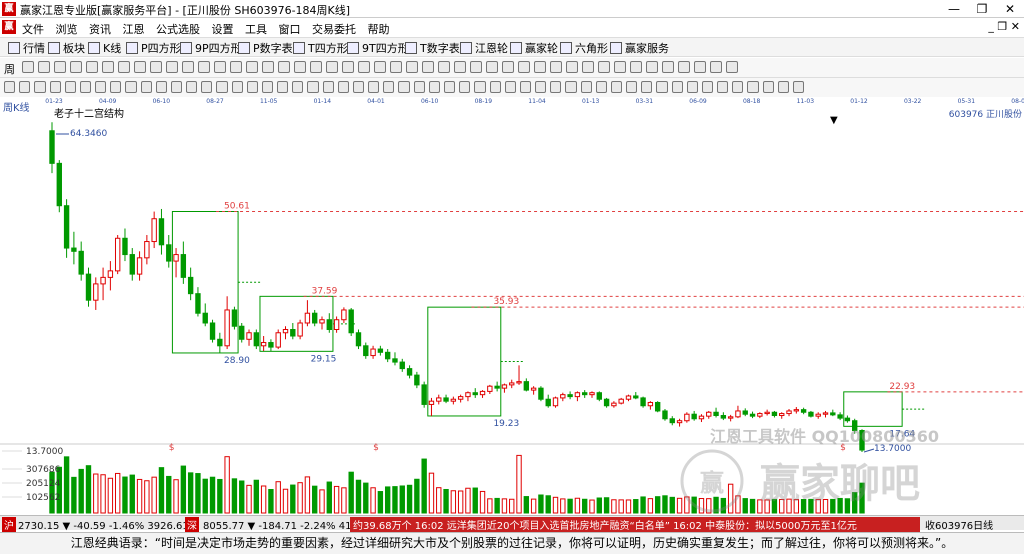  Describe the element at coordinates (834, 120) in the screenshot. I see `dropdown-arrow-icon: ▼` at that location.